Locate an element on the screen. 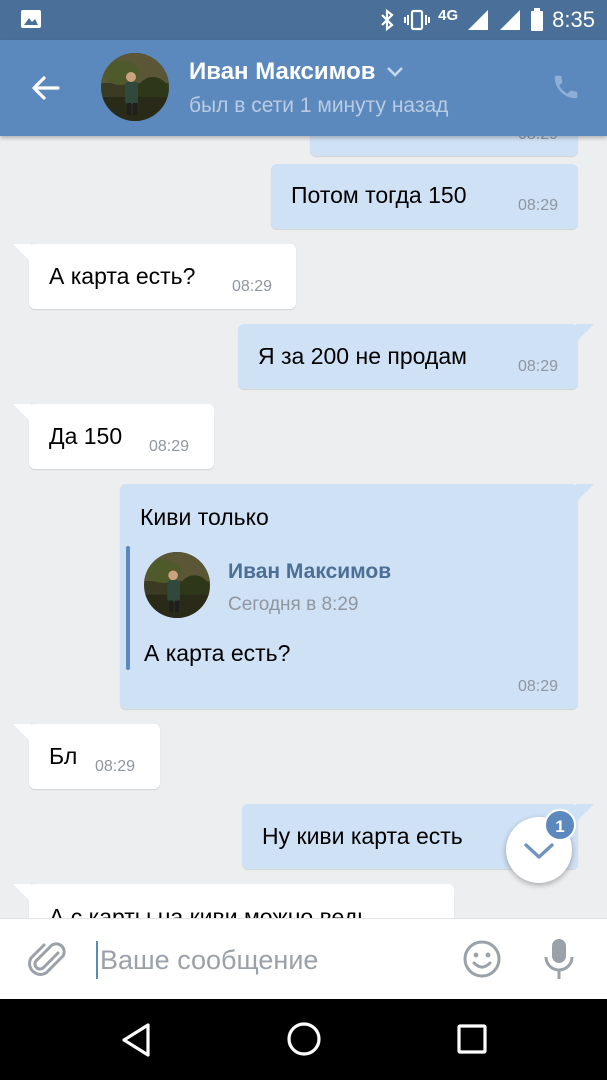  message-text: Бл is located at coordinates (63, 756).